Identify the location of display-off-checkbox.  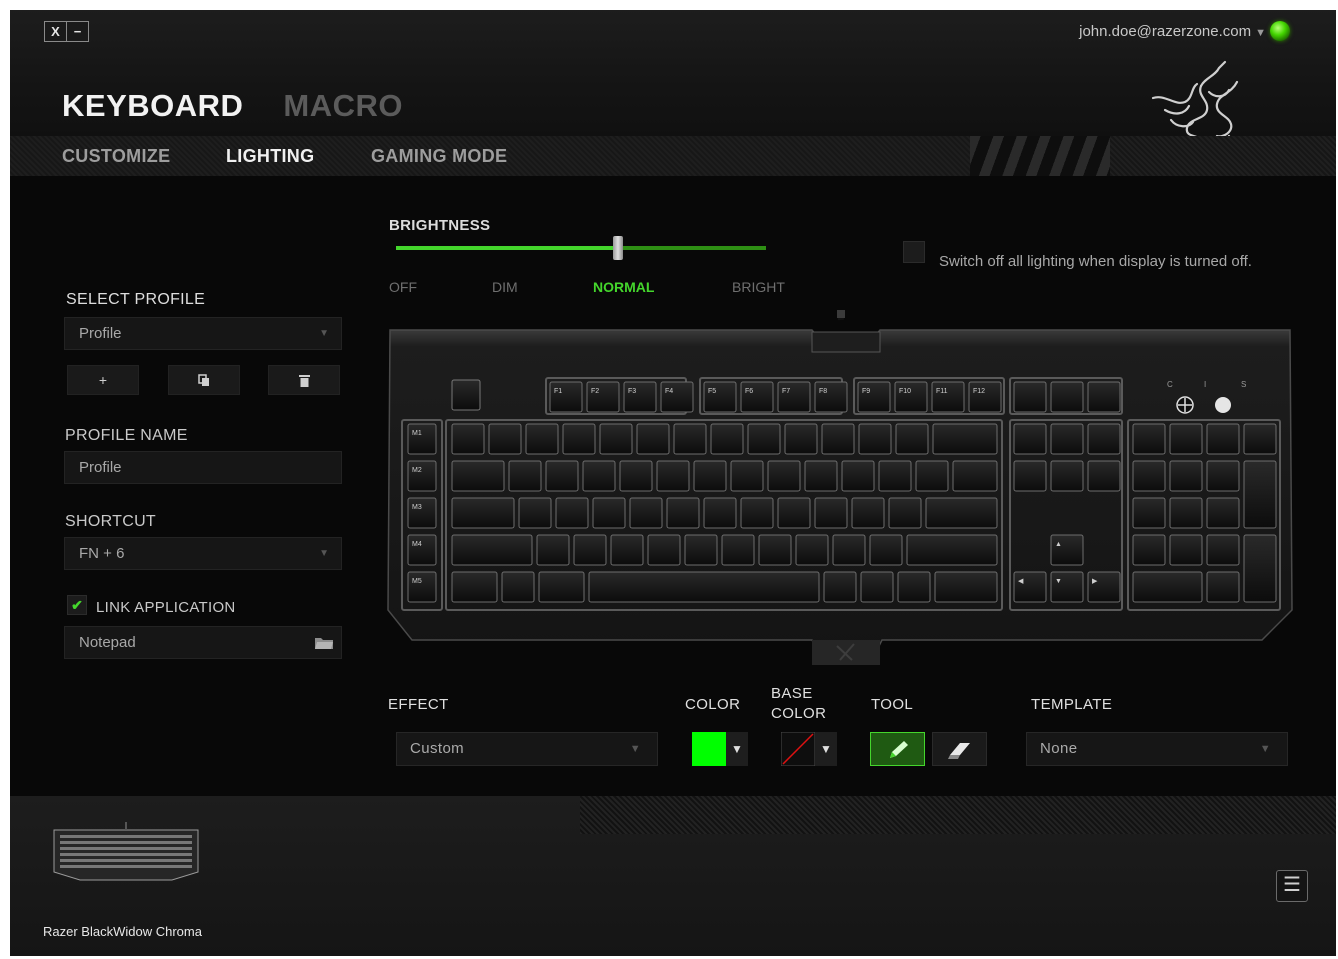
(914, 252).